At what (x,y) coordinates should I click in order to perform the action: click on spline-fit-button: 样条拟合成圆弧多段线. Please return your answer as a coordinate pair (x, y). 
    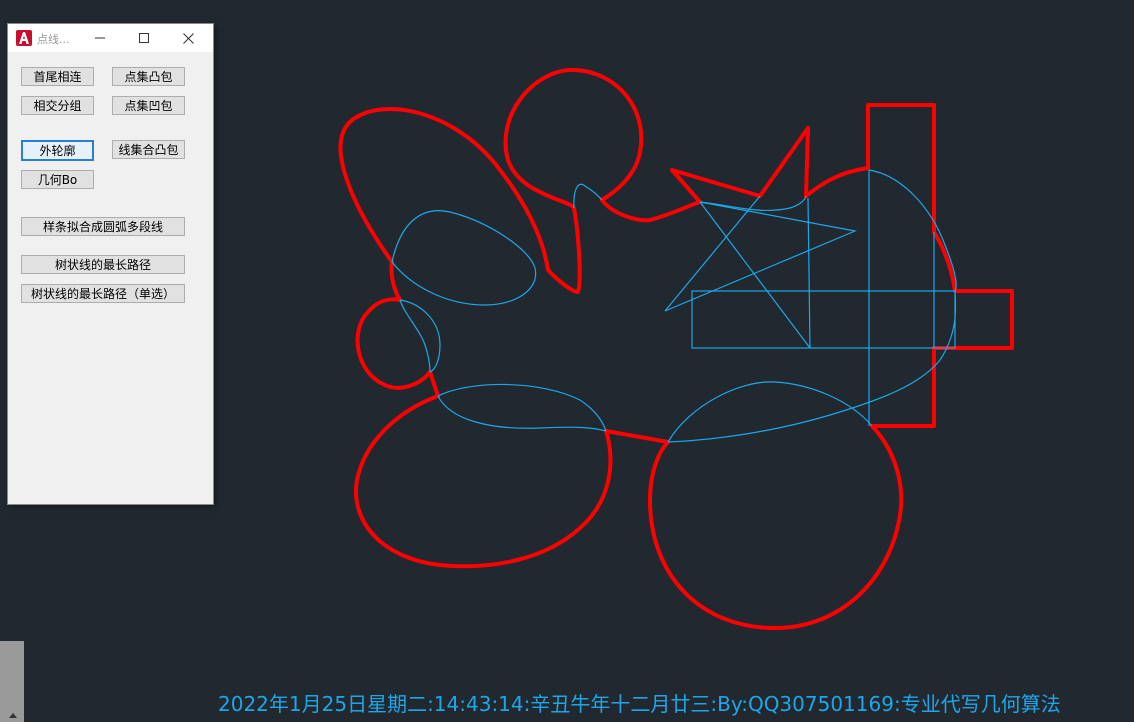
    Looking at the image, I should click on (103, 226).